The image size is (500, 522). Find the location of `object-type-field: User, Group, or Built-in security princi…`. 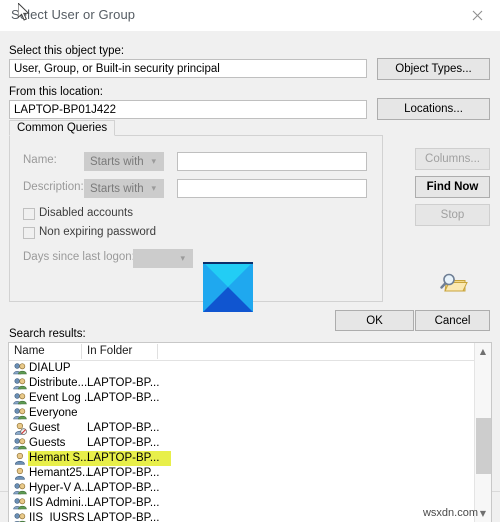

object-type-field: User, Group, or Built-in security princi… is located at coordinates (188, 68).